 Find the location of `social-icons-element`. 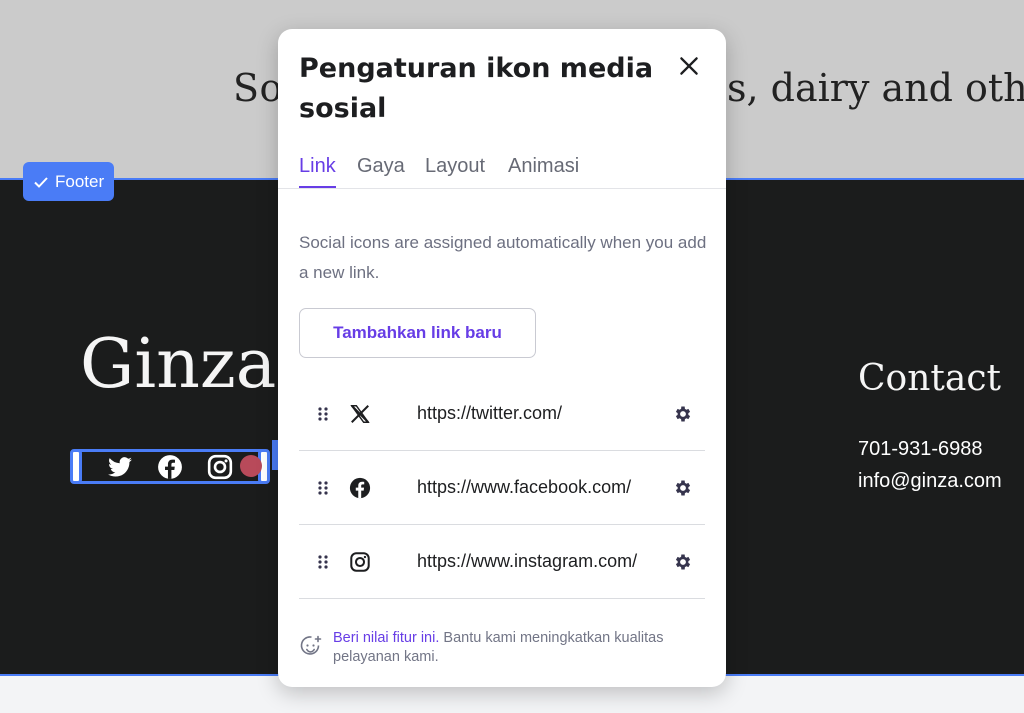

social-icons-element is located at coordinates (170, 466).